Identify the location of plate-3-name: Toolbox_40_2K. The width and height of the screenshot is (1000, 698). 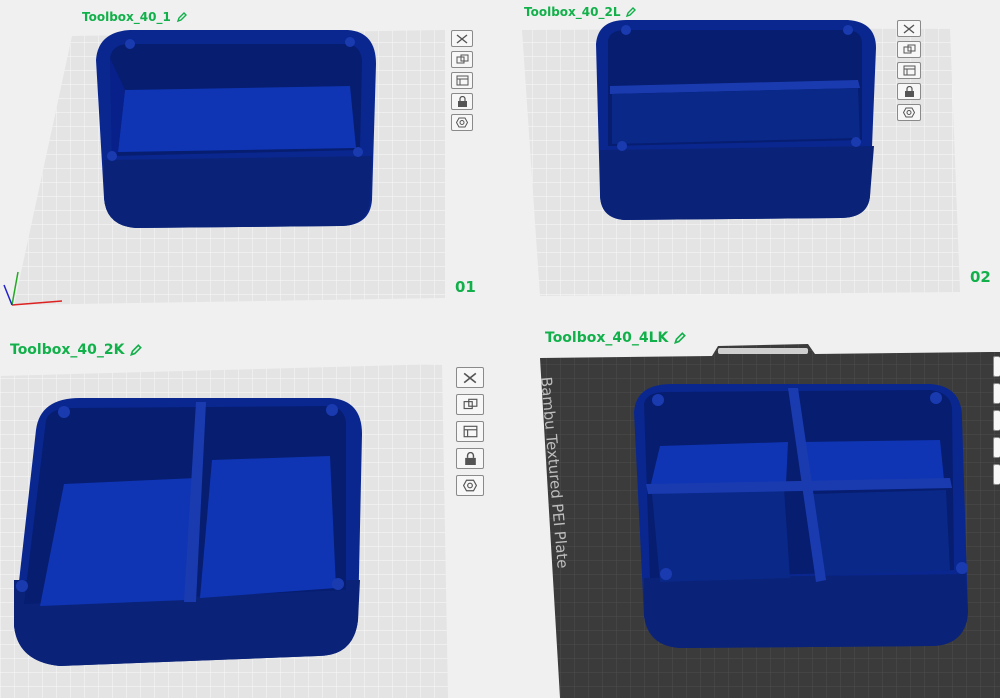
(67, 350).